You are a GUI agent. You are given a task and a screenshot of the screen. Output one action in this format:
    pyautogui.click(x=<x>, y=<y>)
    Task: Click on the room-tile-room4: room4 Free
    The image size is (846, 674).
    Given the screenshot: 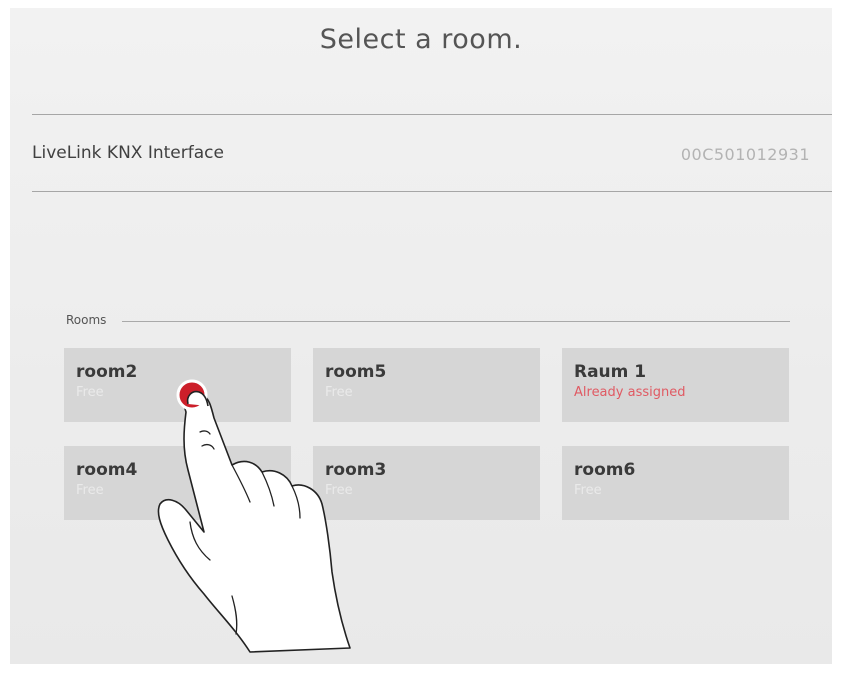 What is the action you would take?
    pyautogui.click(x=177, y=483)
    